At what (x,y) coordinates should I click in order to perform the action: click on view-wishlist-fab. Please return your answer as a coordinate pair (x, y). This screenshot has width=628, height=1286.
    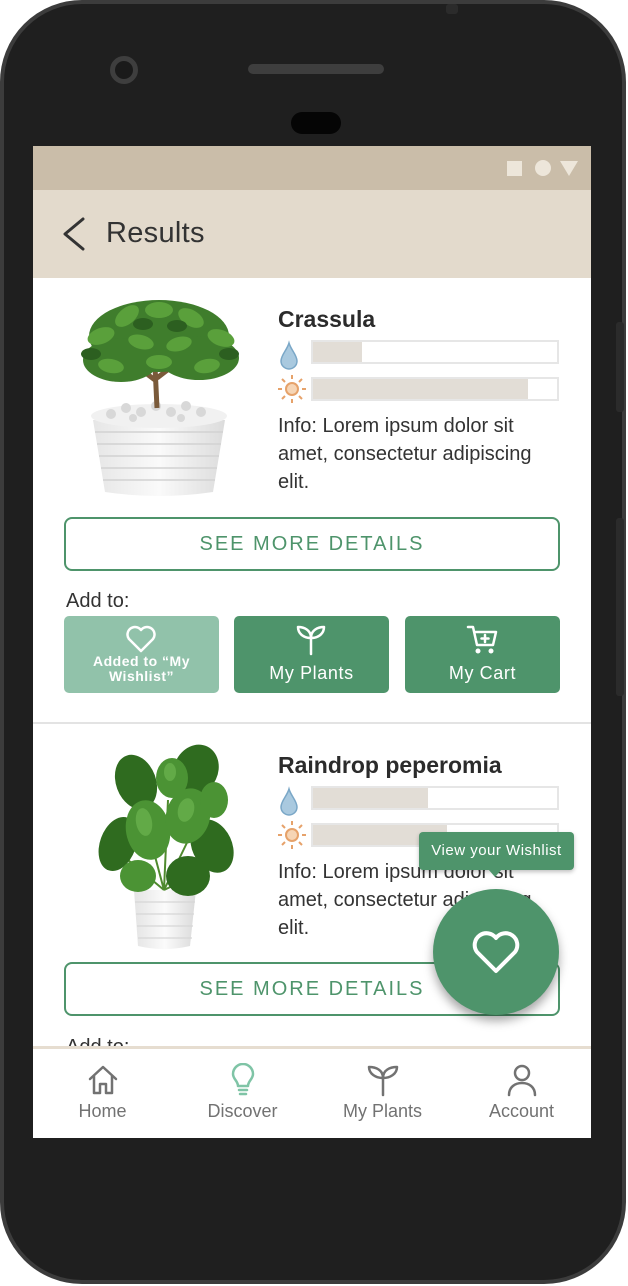
    Looking at the image, I should click on (496, 952).